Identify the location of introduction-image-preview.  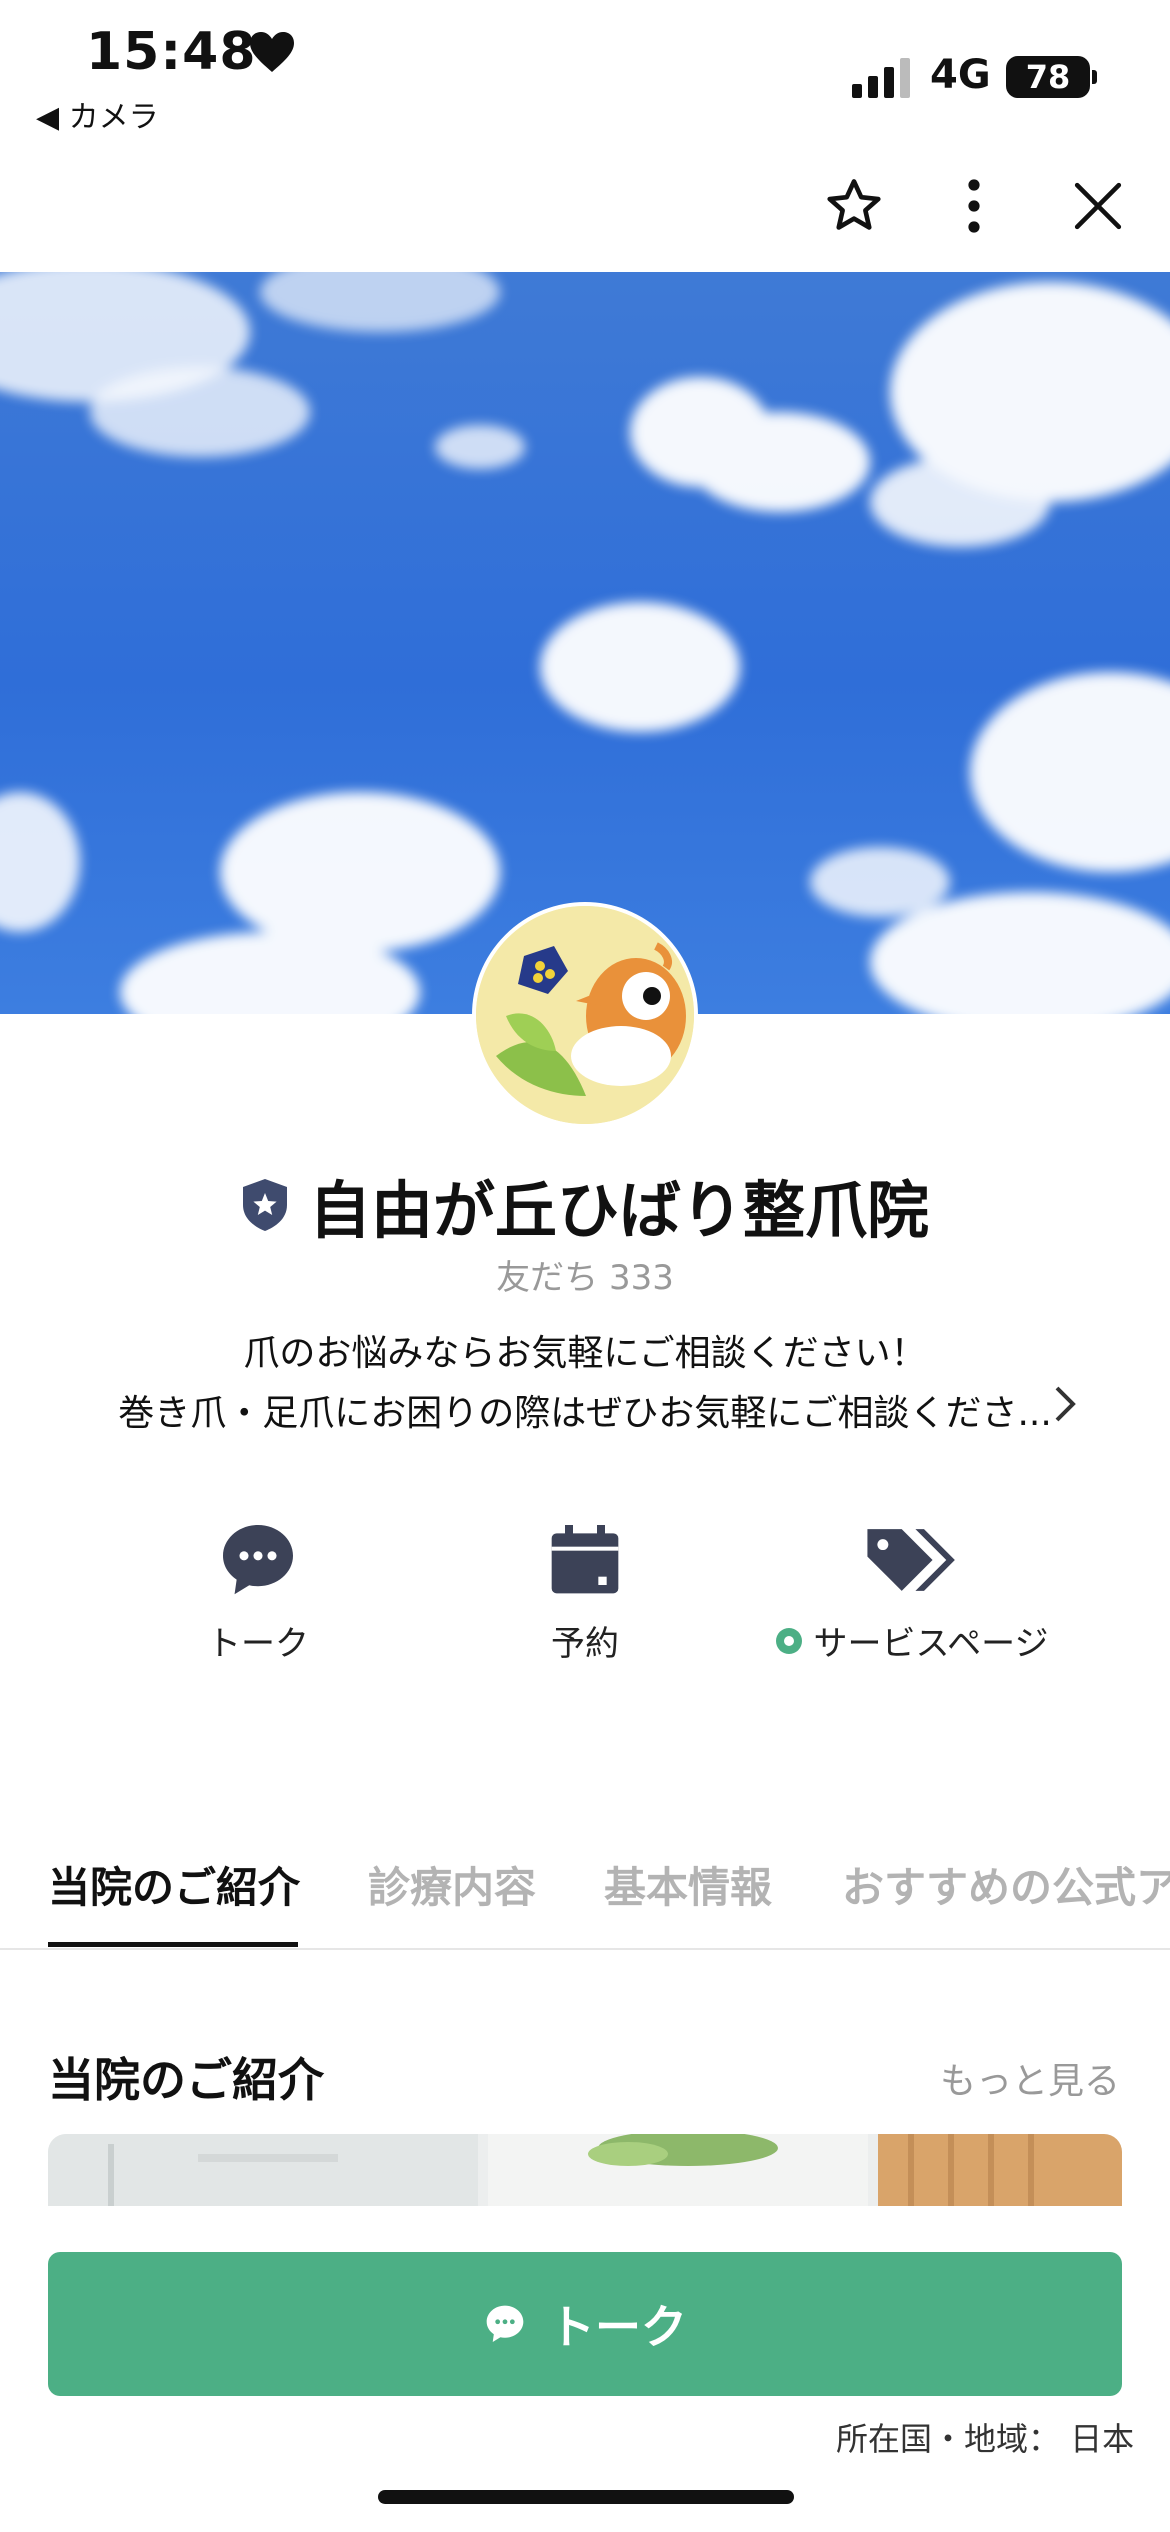
(585, 2170).